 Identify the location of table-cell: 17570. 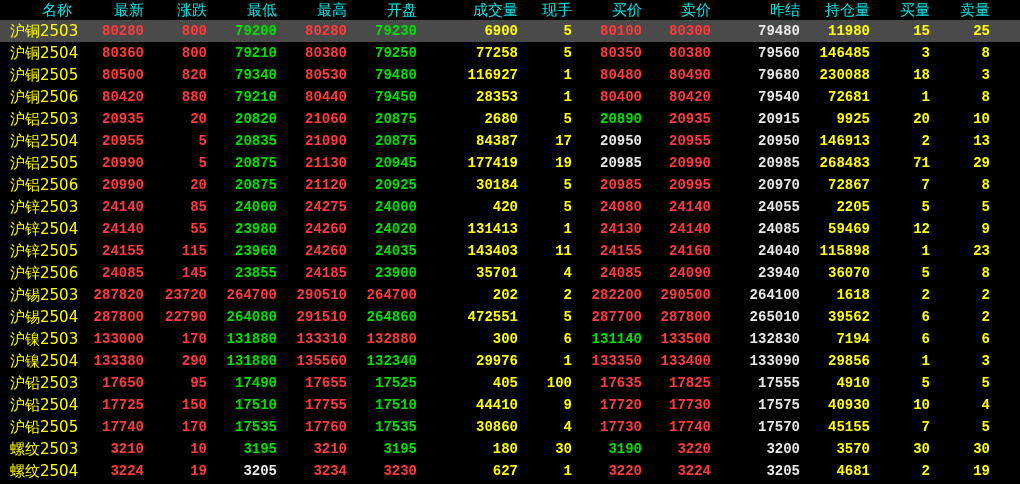
(779, 427).